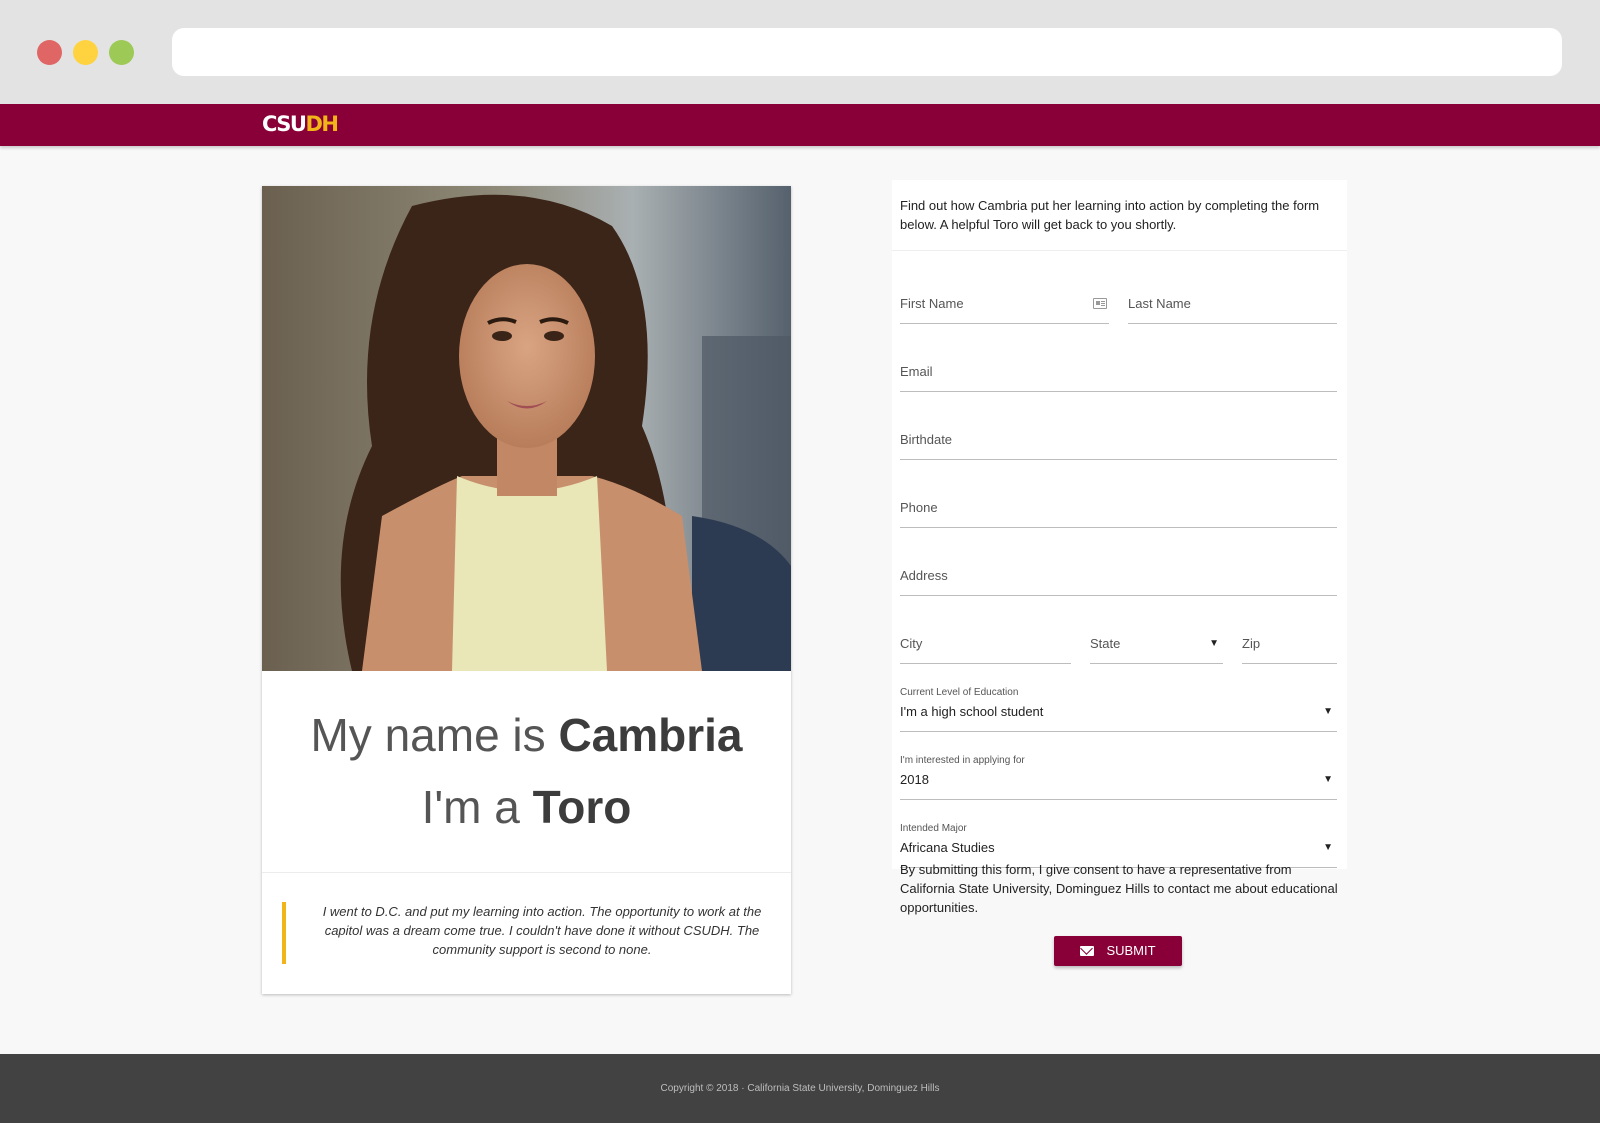 The width and height of the screenshot is (1600, 1123). What do you see at coordinates (972, 711) in the screenshot?
I see `education-value: I'm a high school student` at bounding box center [972, 711].